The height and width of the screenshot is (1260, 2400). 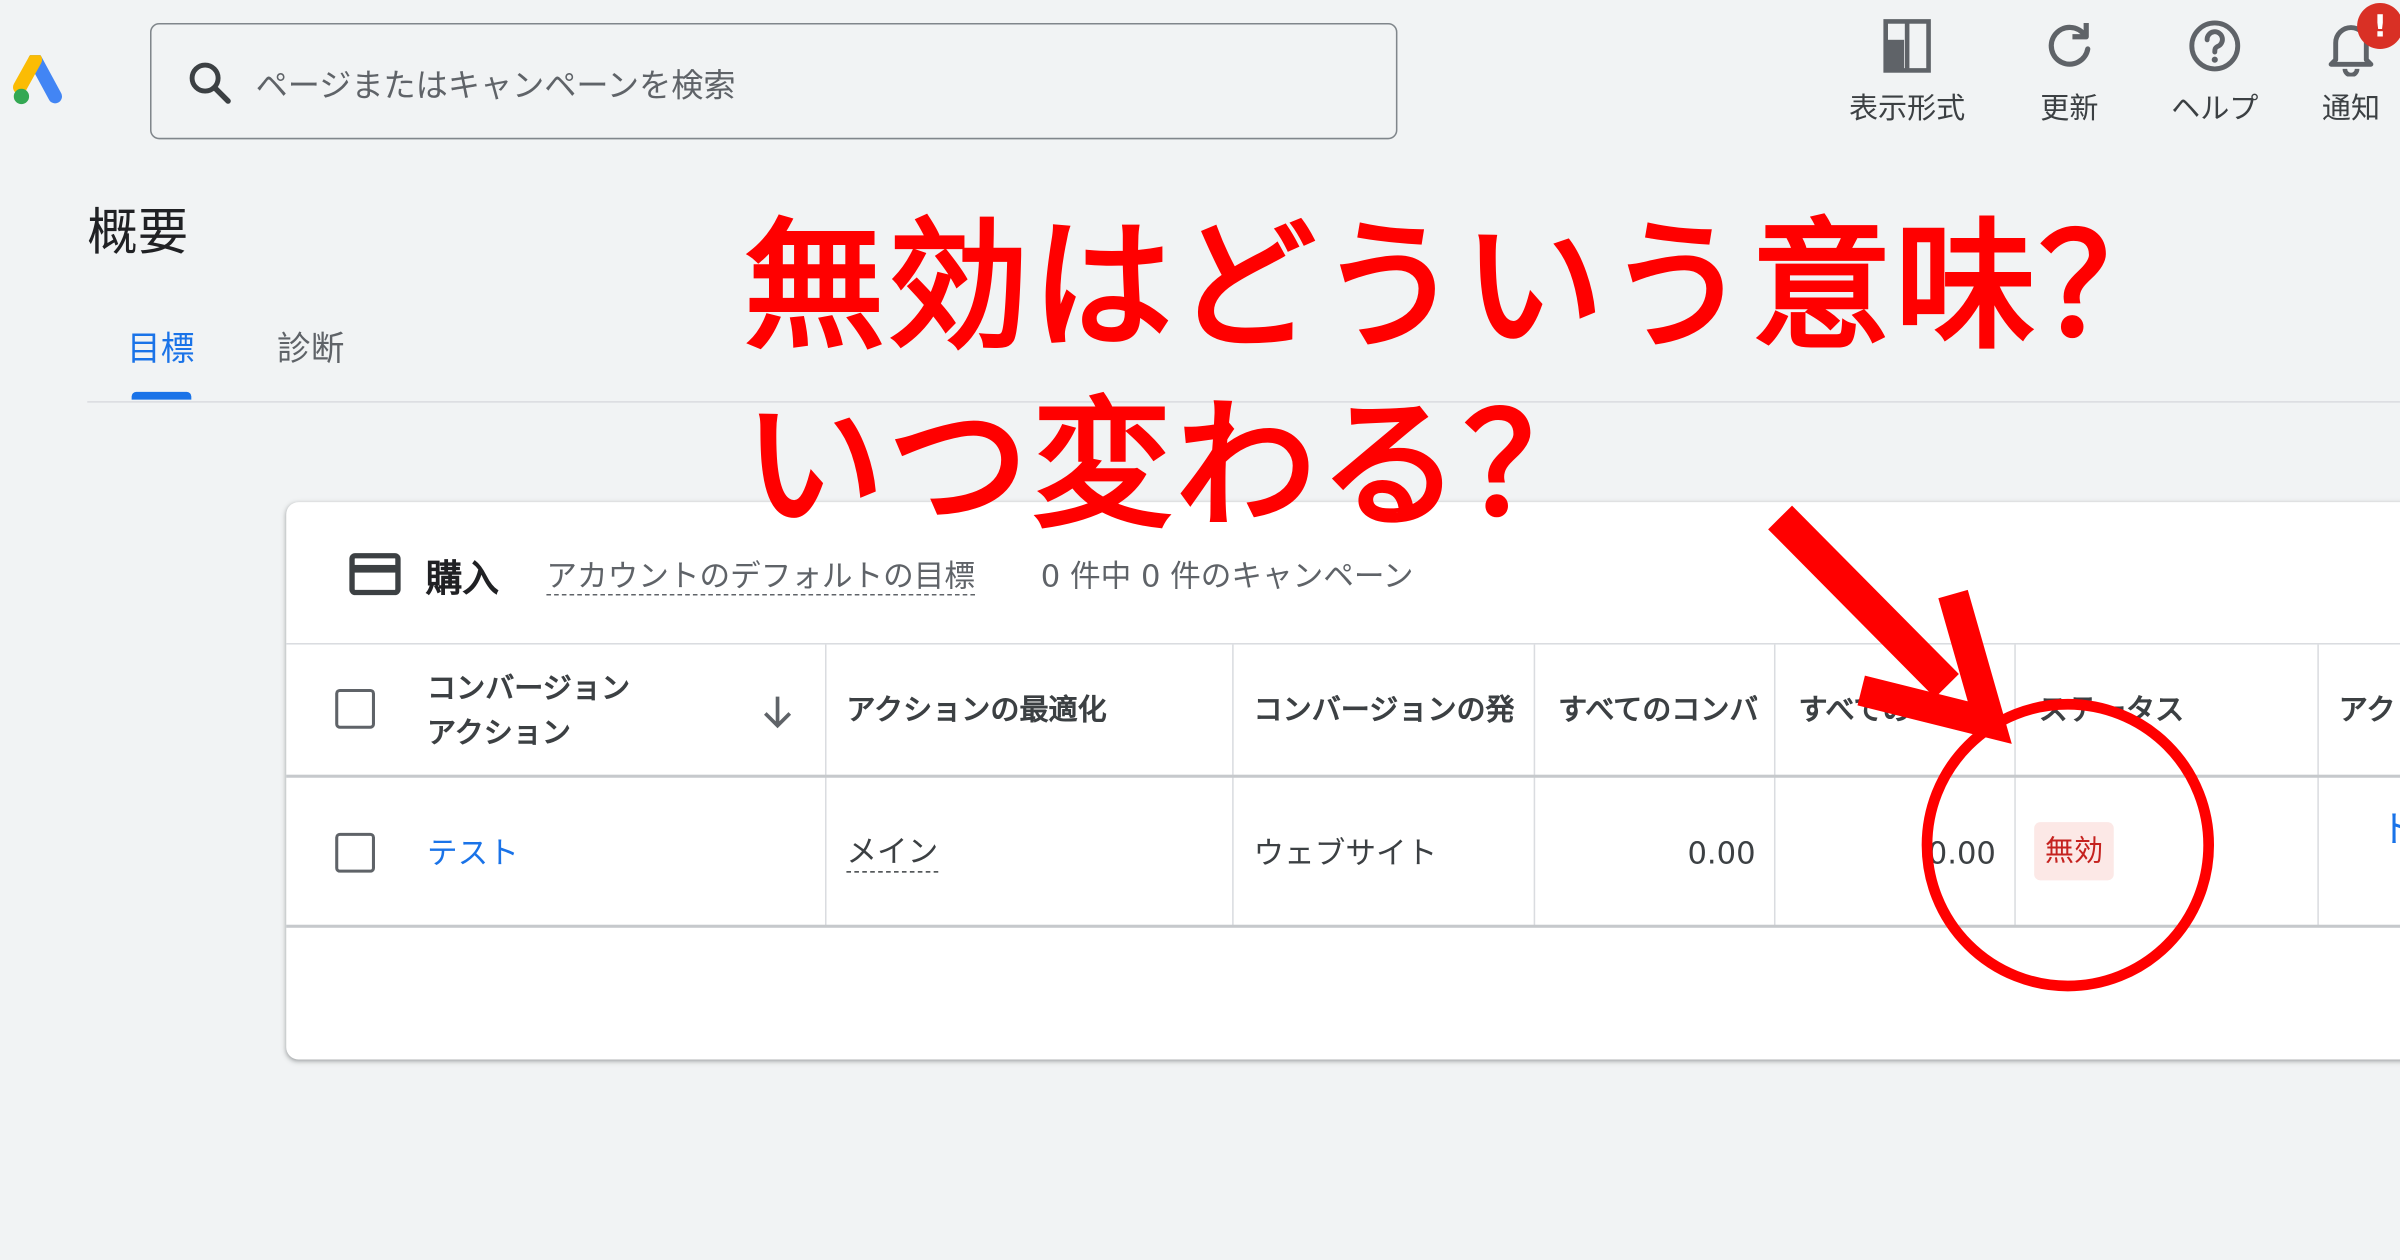 What do you see at coordinates (1343, 644) in the screenshot?
I see `card-header-divider` at bounding box center [1343, 644].